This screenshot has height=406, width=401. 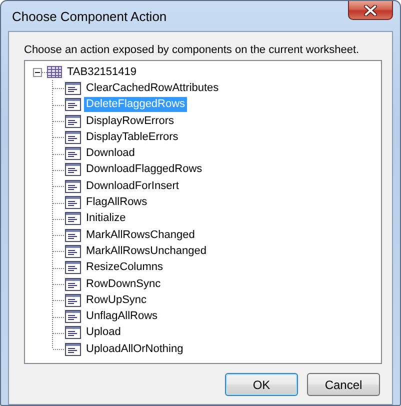 What do you see at coordinates (123, 284) in the screenshot?
I see `tree-item: RowDownSync` at bounding box center [123, 284].